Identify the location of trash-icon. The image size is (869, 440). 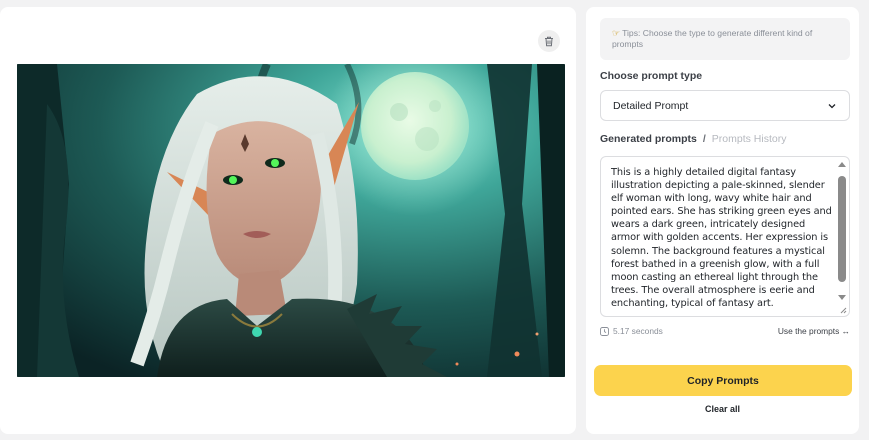
(549, 41).